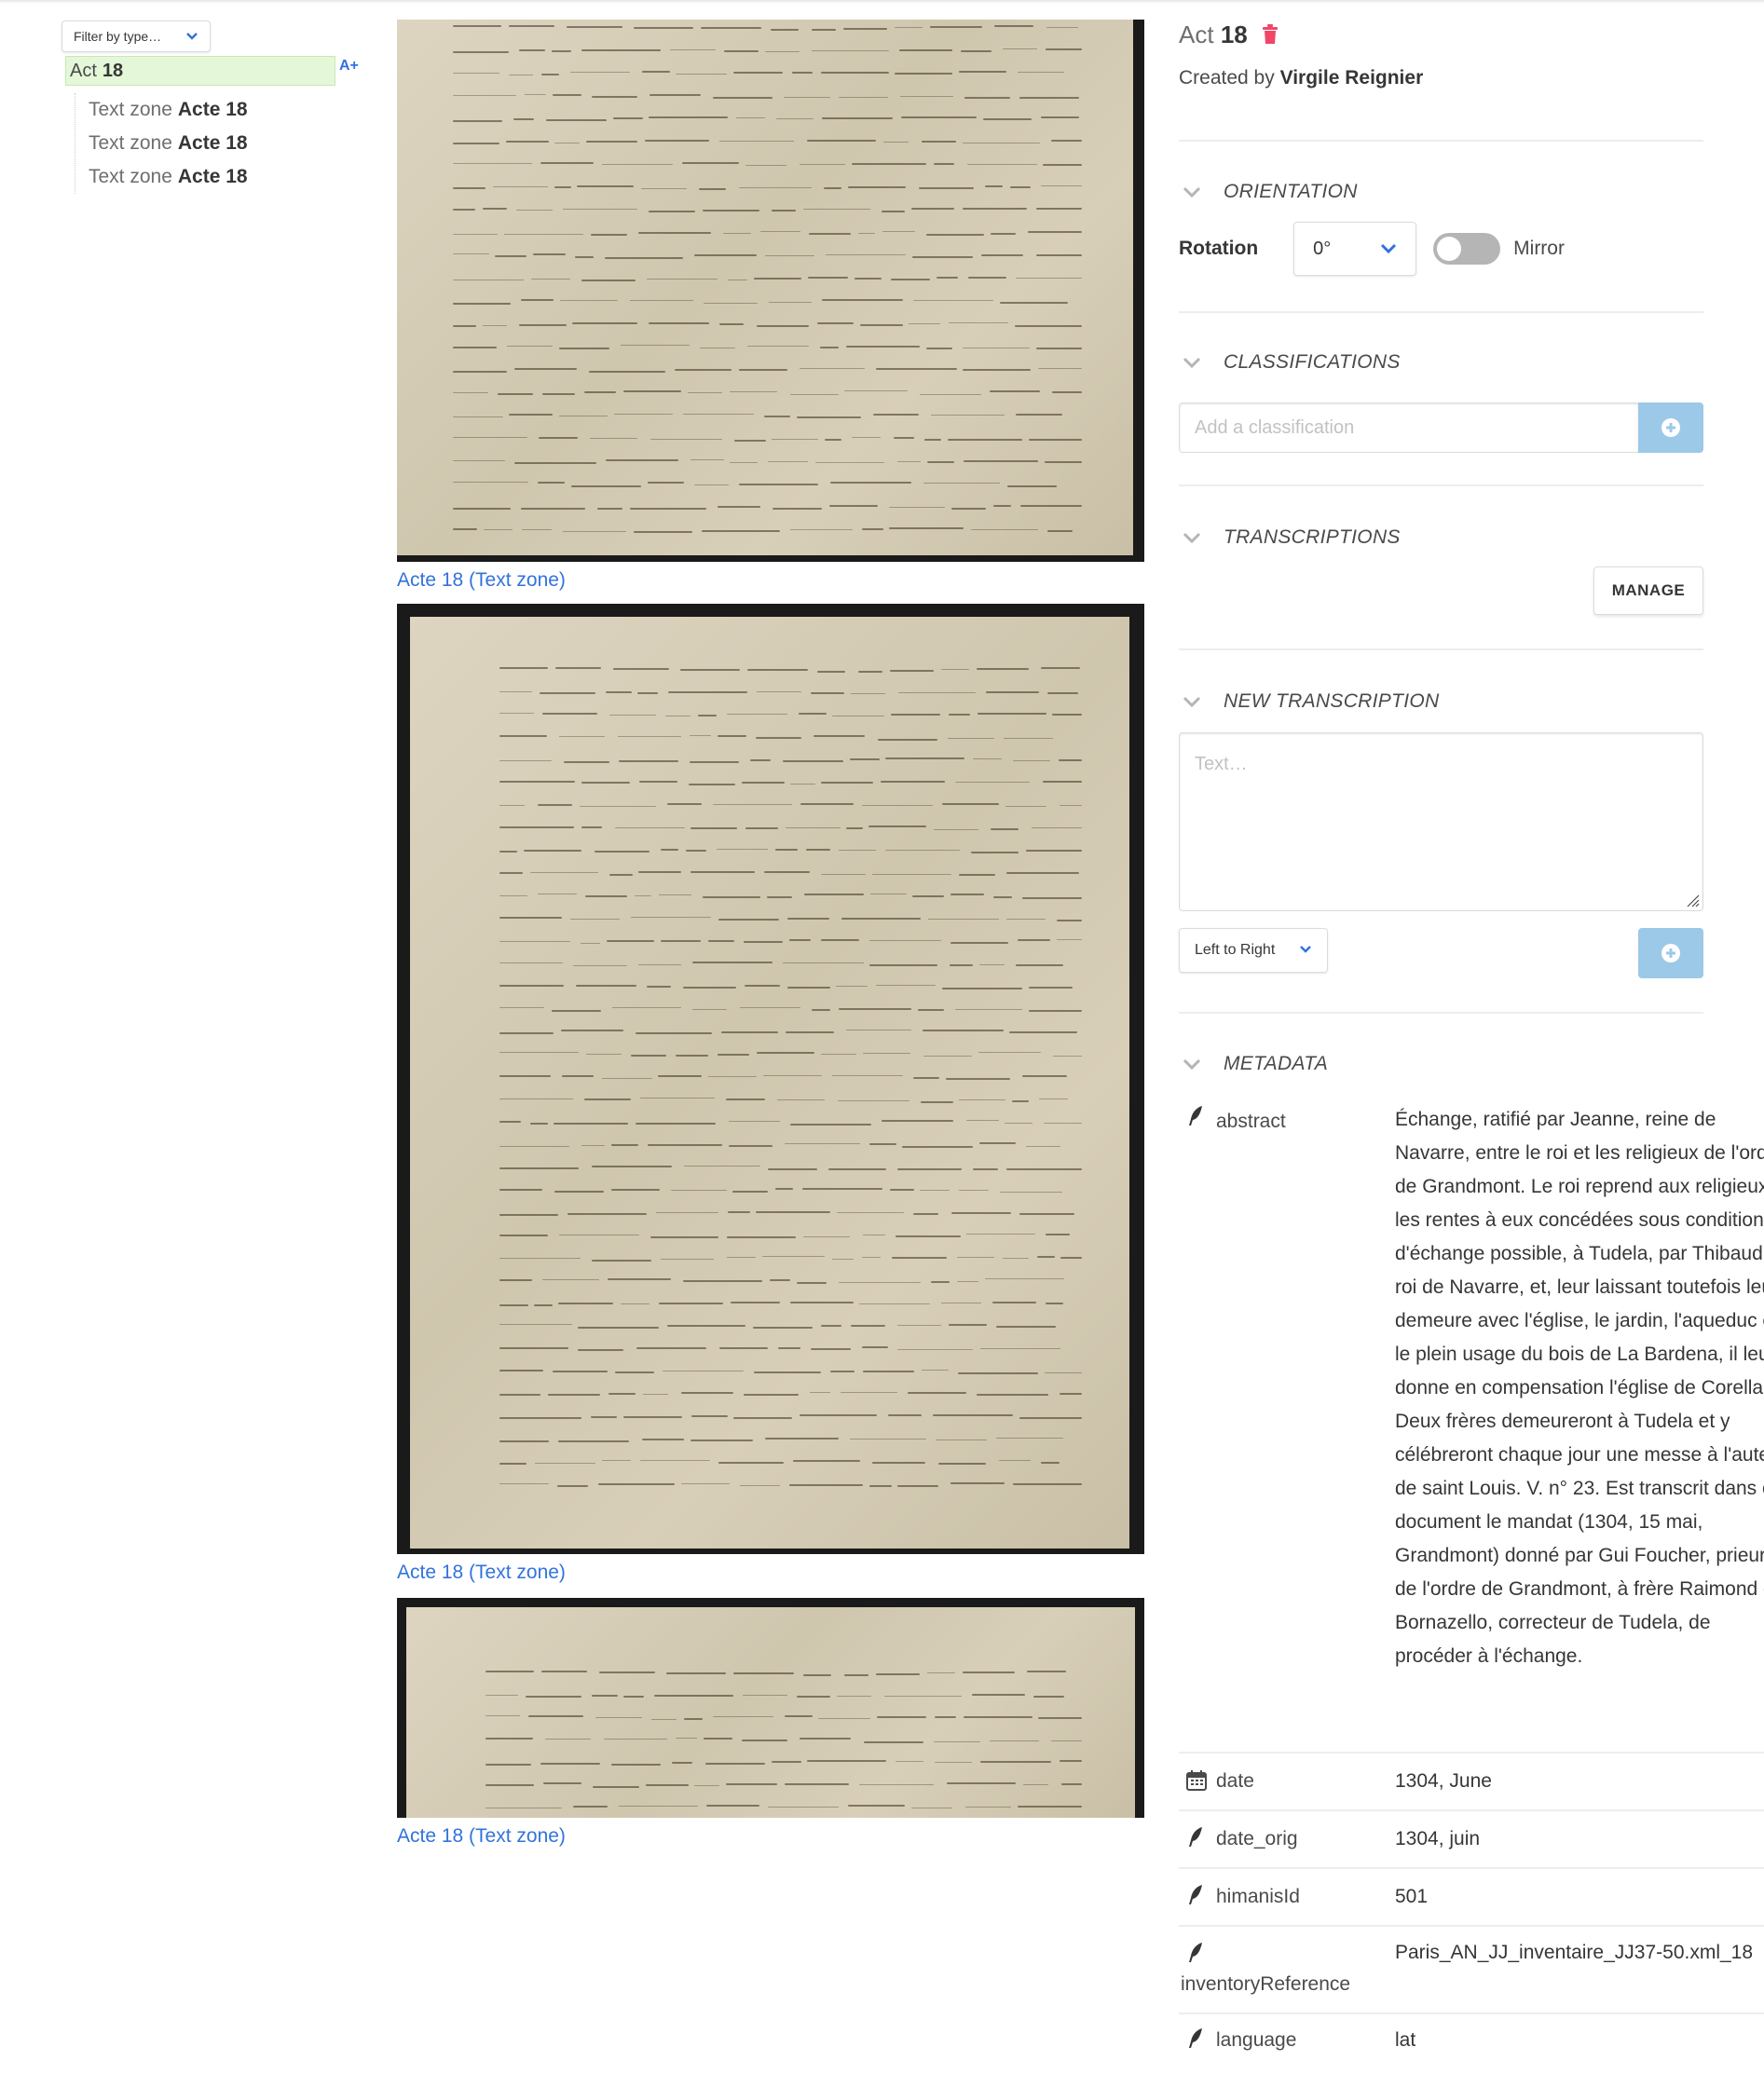 The image size is (1764, 2074). Describe the element at coordinates (1467, 249) in the screenshot. I see `mirror-toggle` at that location.